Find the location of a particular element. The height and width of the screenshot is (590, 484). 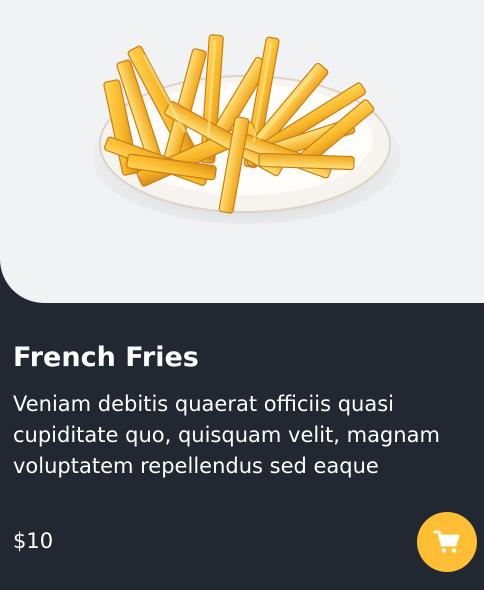

product-price: $10 is located at coordinates (33, 541).